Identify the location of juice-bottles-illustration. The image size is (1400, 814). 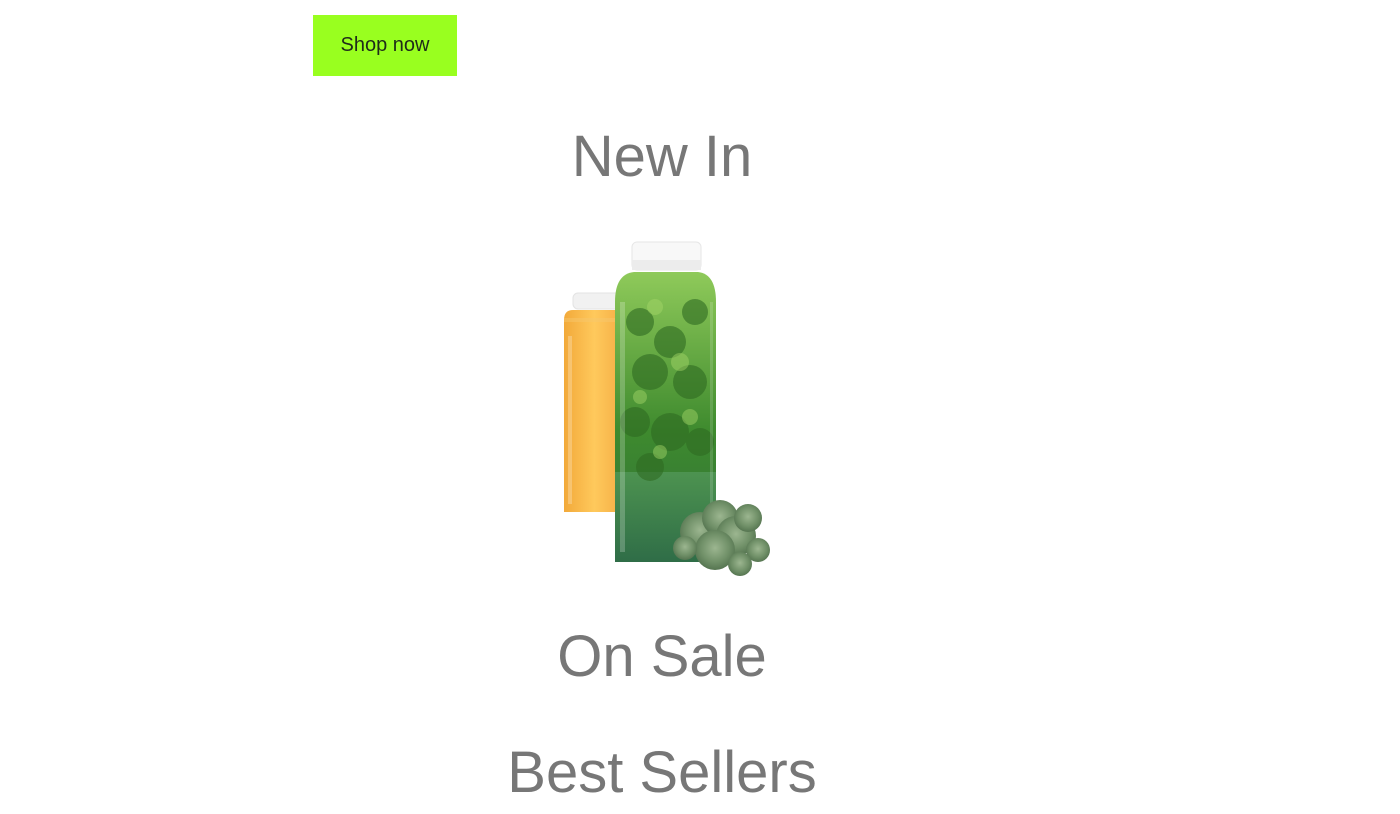
(667, 408).